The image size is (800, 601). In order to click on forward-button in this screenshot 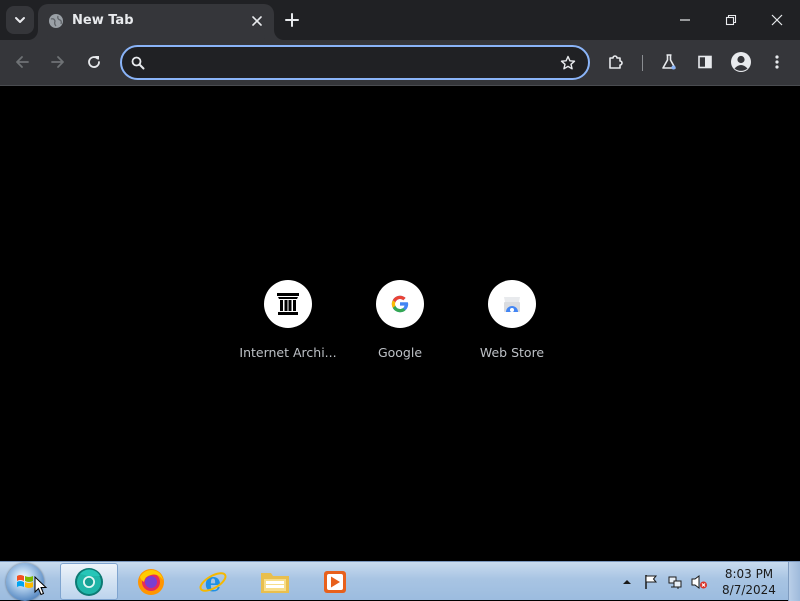, I will do `click(58, 62)`.